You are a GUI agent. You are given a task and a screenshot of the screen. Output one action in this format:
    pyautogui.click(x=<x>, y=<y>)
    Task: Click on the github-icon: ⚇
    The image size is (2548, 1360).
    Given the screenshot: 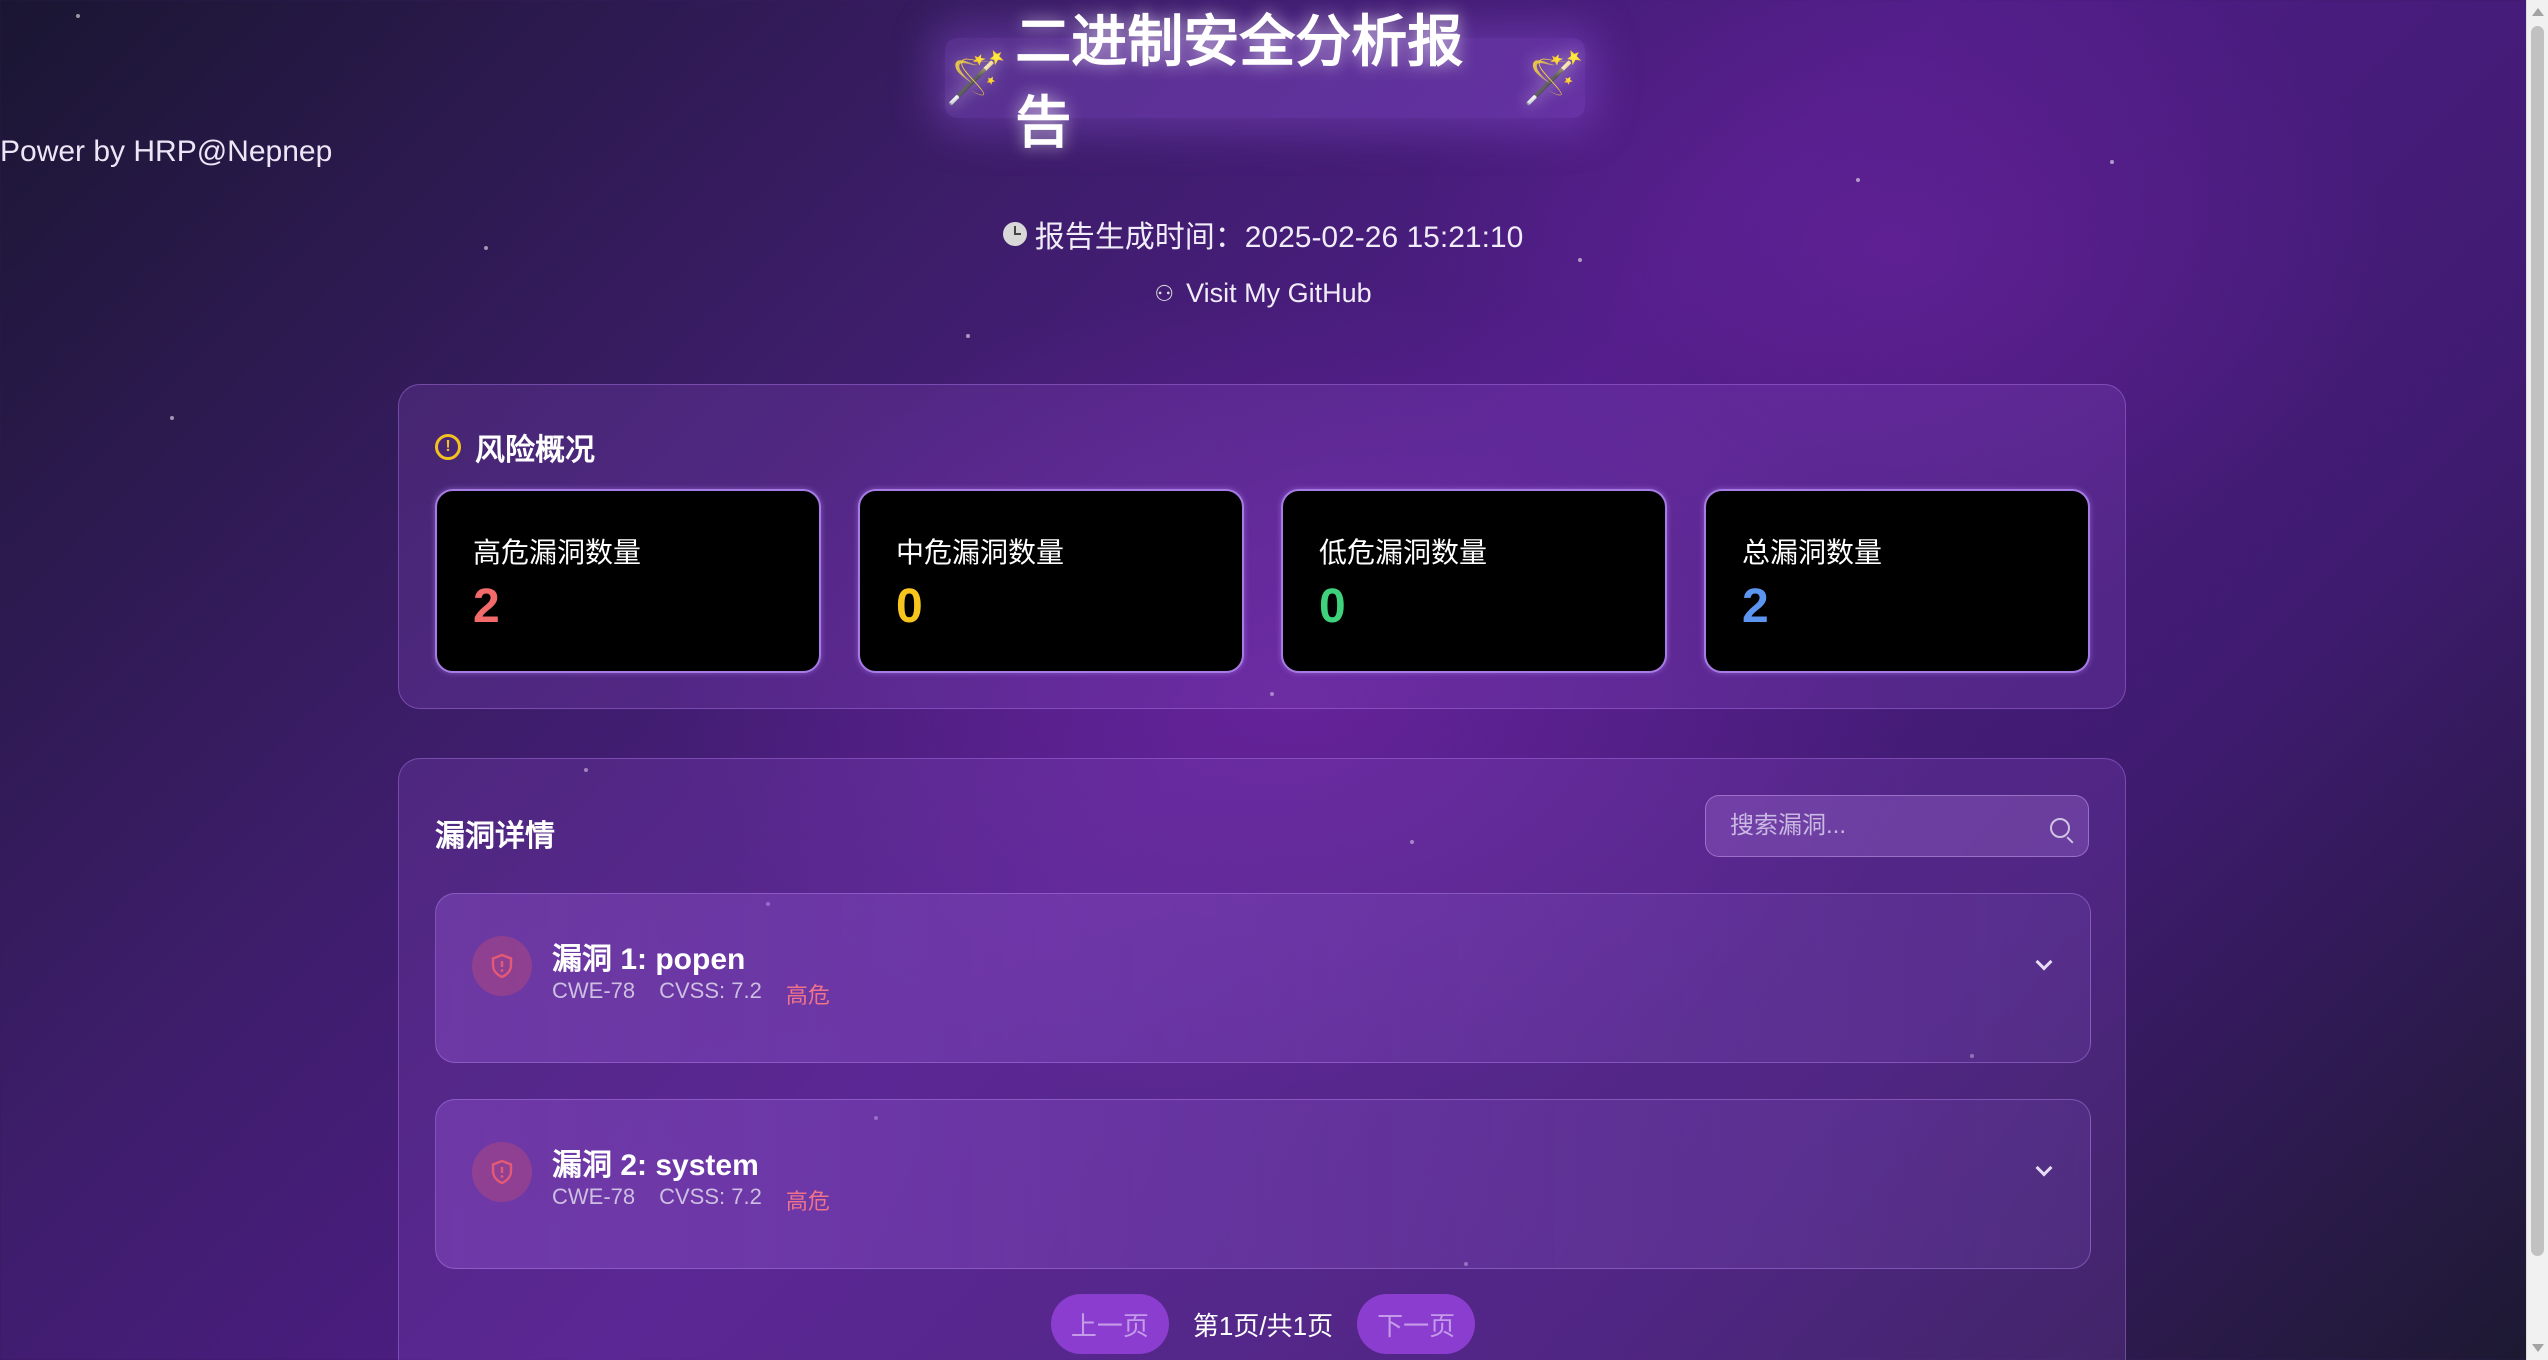 What is the action you would take?
    pyautogui.click(x=1164, y=293)
    